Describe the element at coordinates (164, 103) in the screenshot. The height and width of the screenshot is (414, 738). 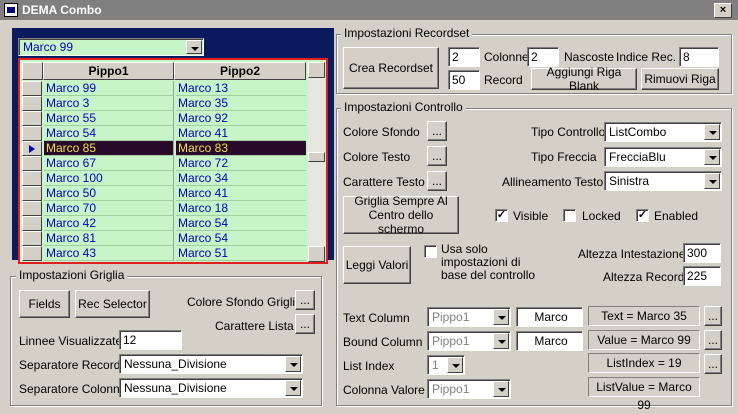
I see `table-row: Marco 3 Marco 35` at that location.